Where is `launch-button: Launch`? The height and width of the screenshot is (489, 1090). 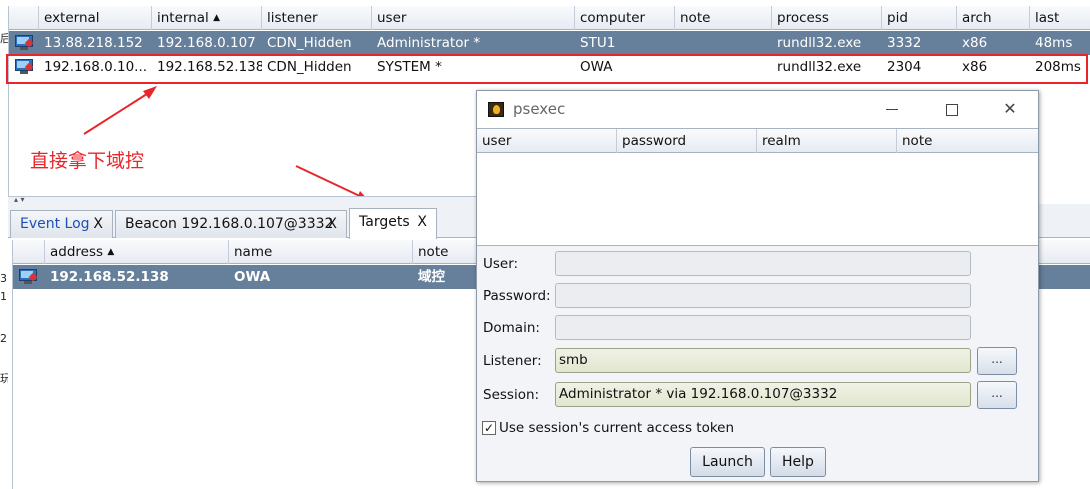 launch-button: Launch is located at coordinates (727, 462).